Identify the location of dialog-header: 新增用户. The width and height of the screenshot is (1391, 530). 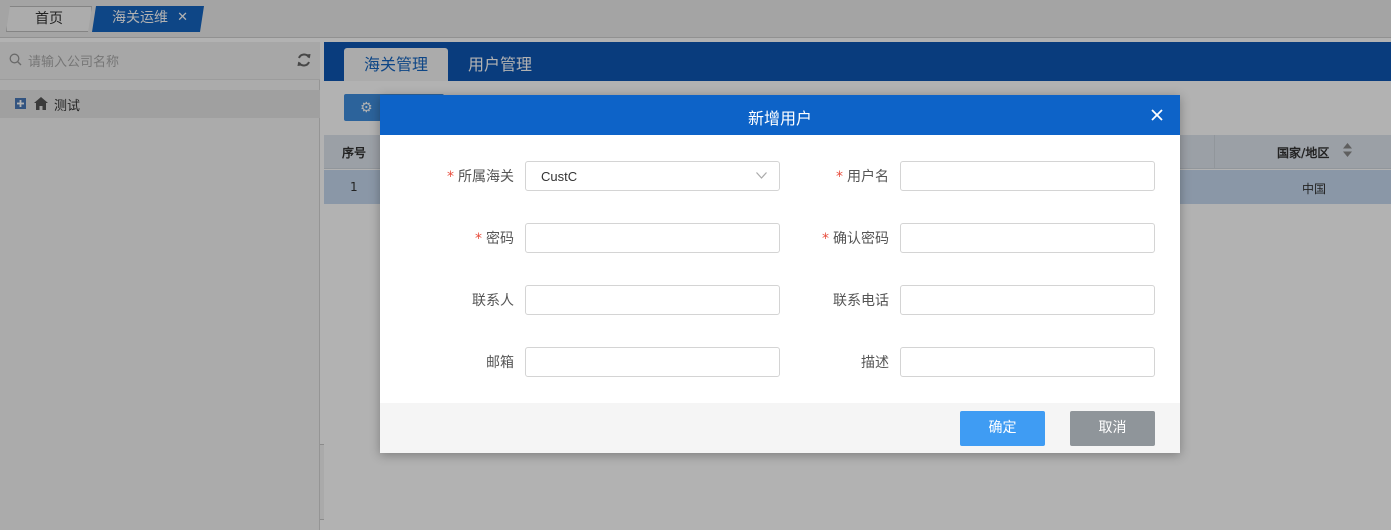
(780, 115).